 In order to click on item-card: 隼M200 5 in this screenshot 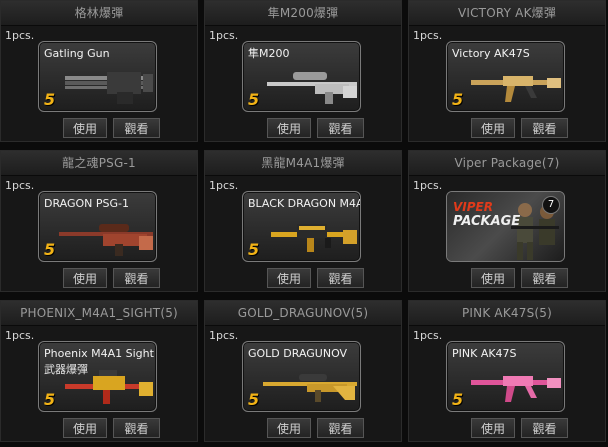, I will do `click(301, 76)`.